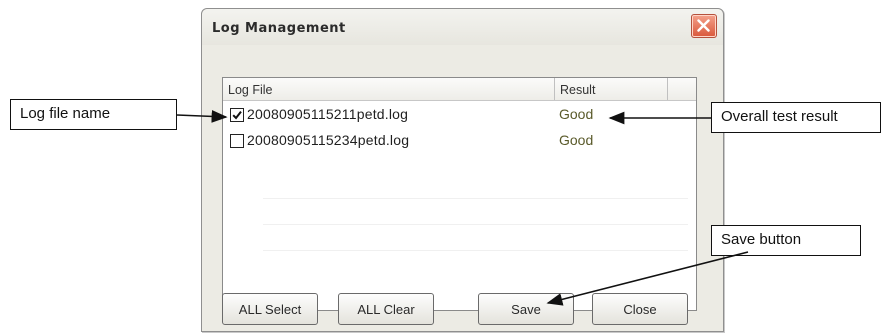 The height and width of the screenshot is (335, 893). What do you see at coordinates (647, 278) in the screenshot?
I see `arrow-to-save` at bounding box center [647, 278].